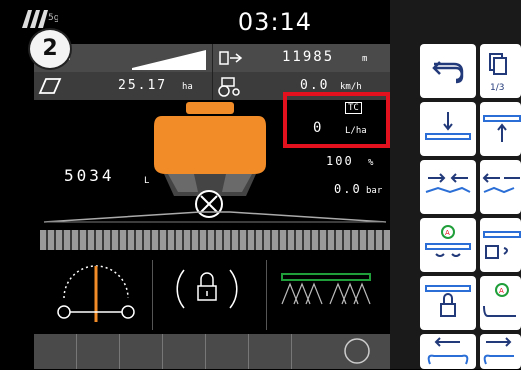 The image size is (521, 370). I want to click on strip-dividers, so click(184, 351).